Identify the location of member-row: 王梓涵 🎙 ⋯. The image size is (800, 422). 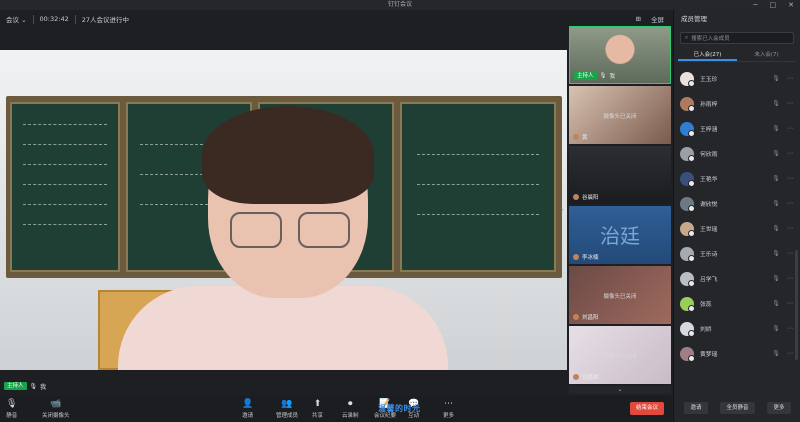
(737, 128).